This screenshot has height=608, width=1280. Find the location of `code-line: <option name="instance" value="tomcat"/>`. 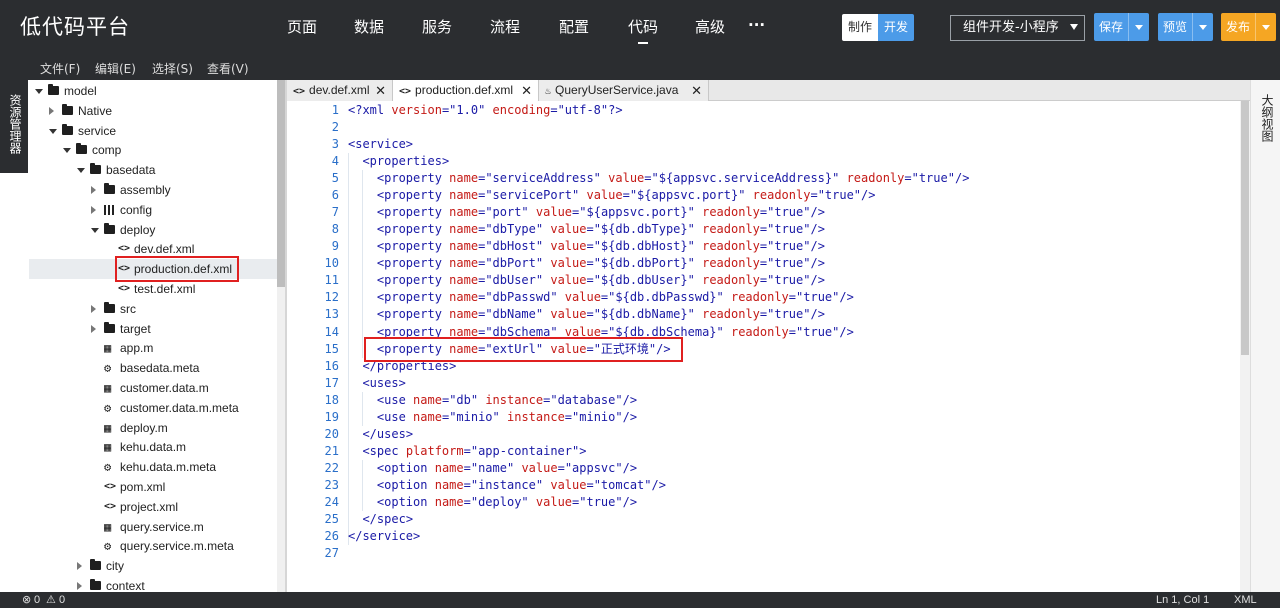

code-line: <option name="instance" value="tomcat"/> is located at coordinates (507, 485).